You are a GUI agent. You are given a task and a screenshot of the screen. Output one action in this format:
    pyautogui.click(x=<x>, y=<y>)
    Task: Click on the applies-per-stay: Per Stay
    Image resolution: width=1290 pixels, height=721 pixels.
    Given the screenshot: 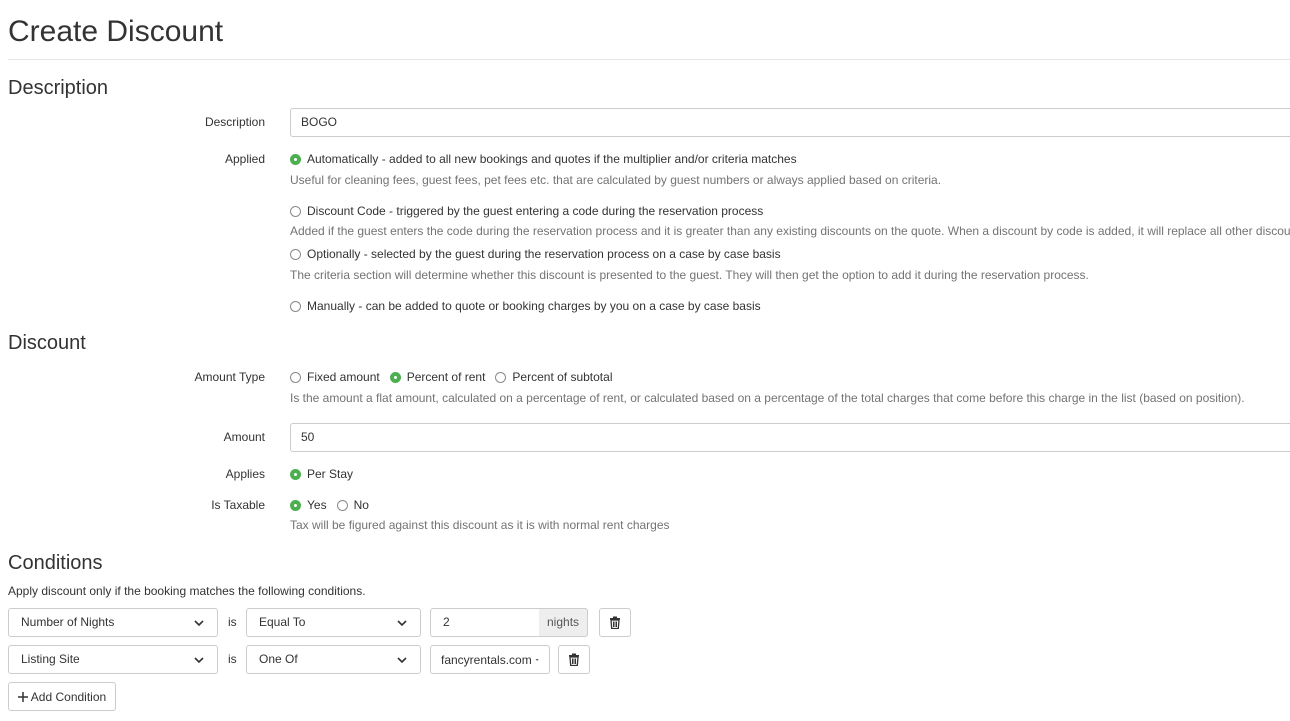 What is the action you would take?
    pyautogui.click(x=321, y=474)
    